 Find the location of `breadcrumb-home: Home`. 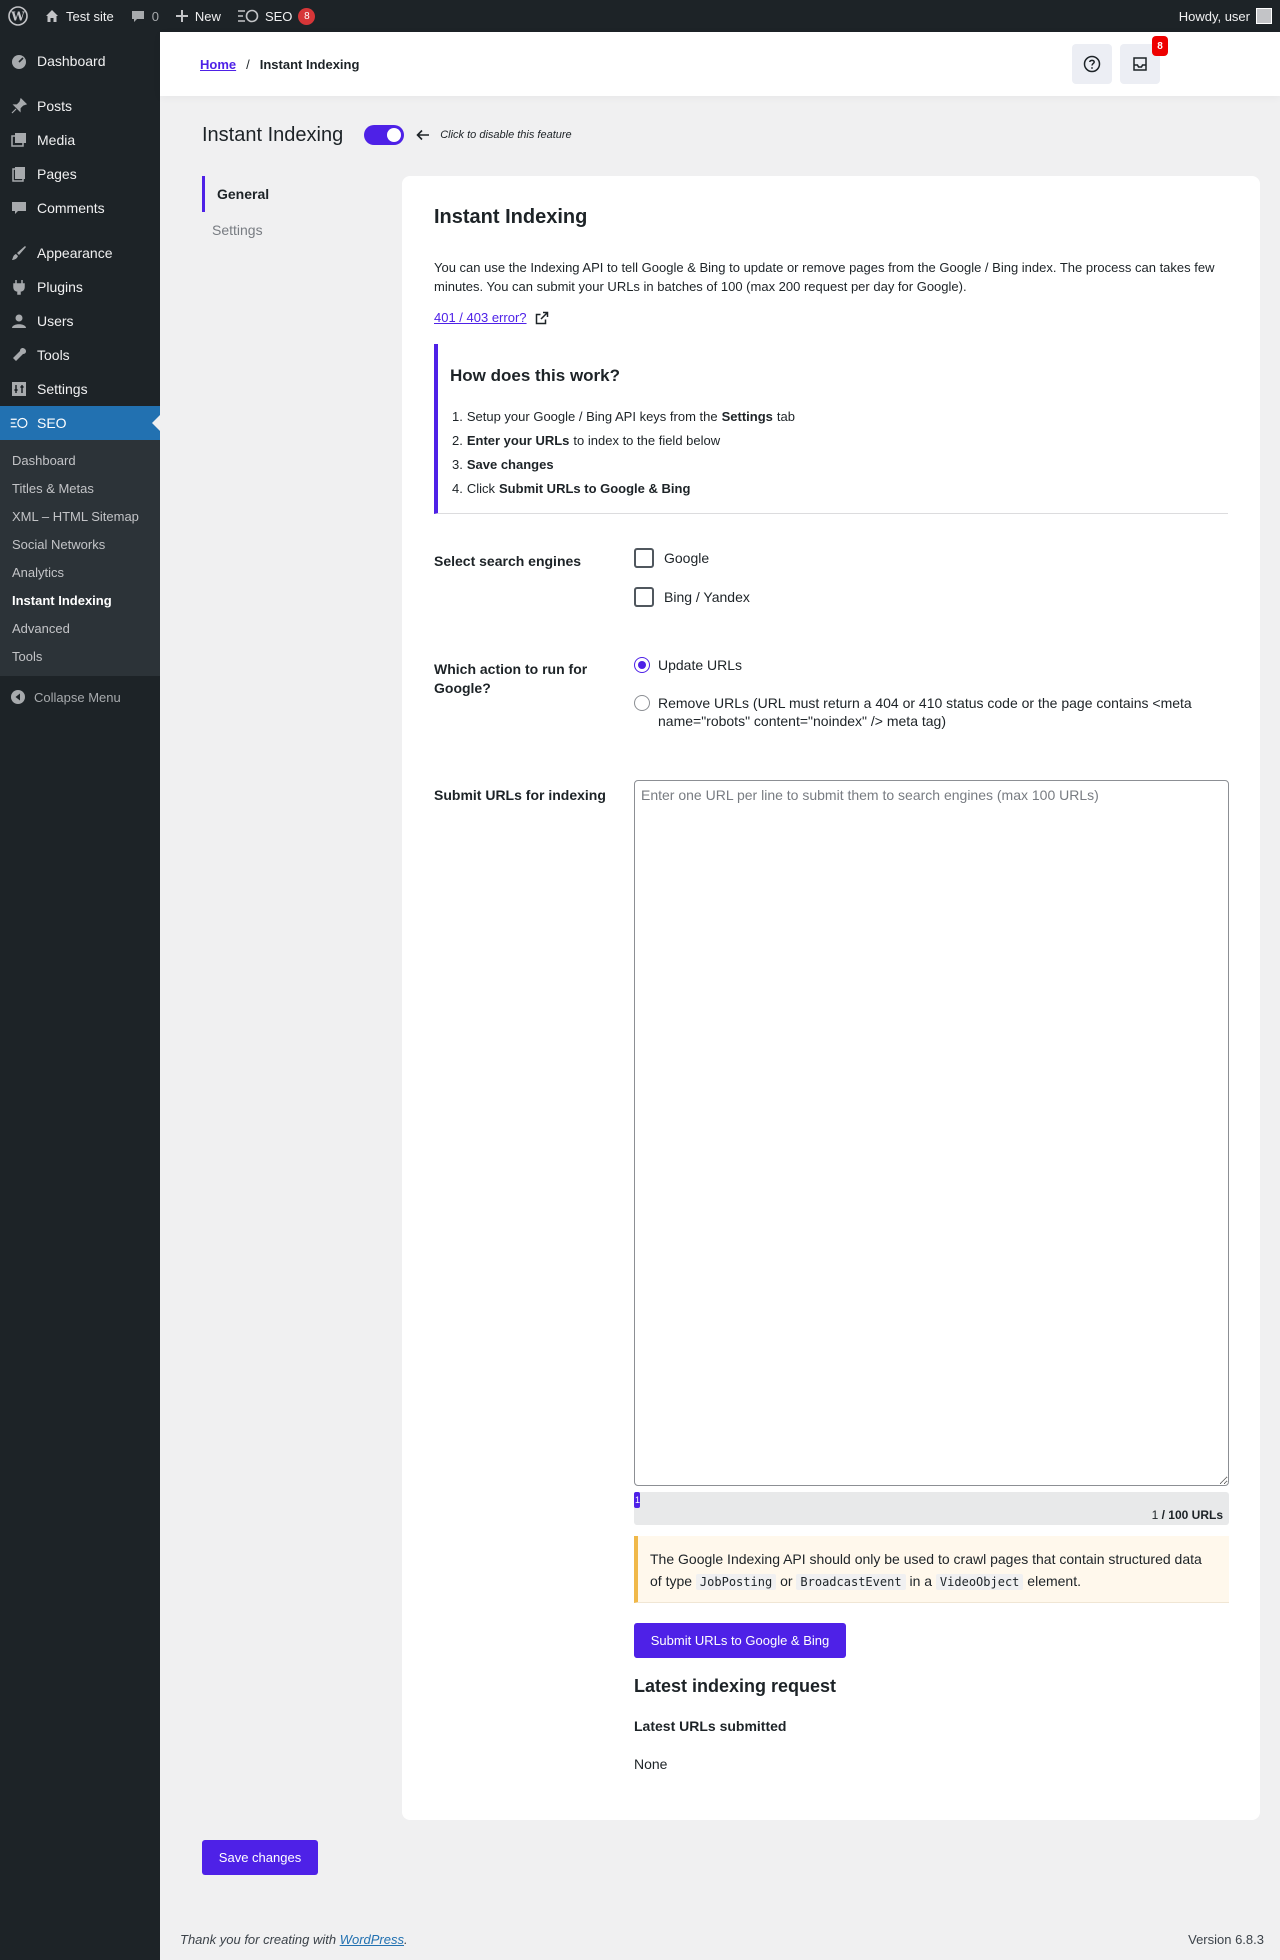

breadcrumb-home: Home is located at coordinates (218, 64).